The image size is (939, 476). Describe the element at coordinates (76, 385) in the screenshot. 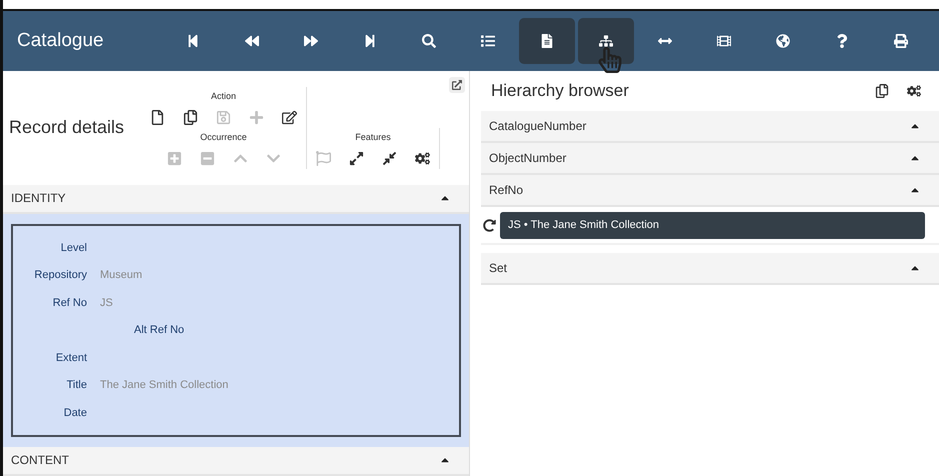

I see `field-label: Title` at that location.